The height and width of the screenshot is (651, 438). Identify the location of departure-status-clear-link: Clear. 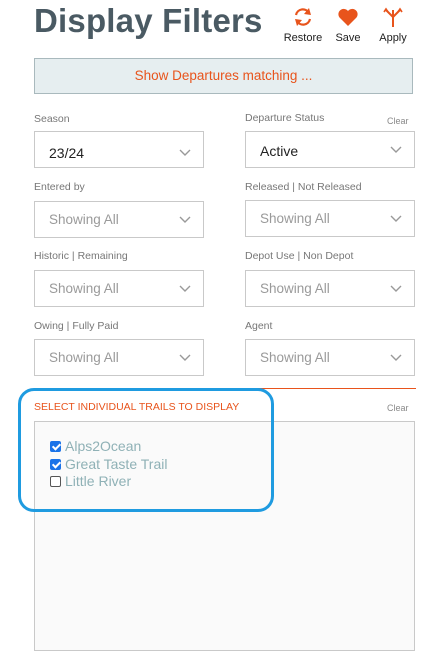
(398, 121).